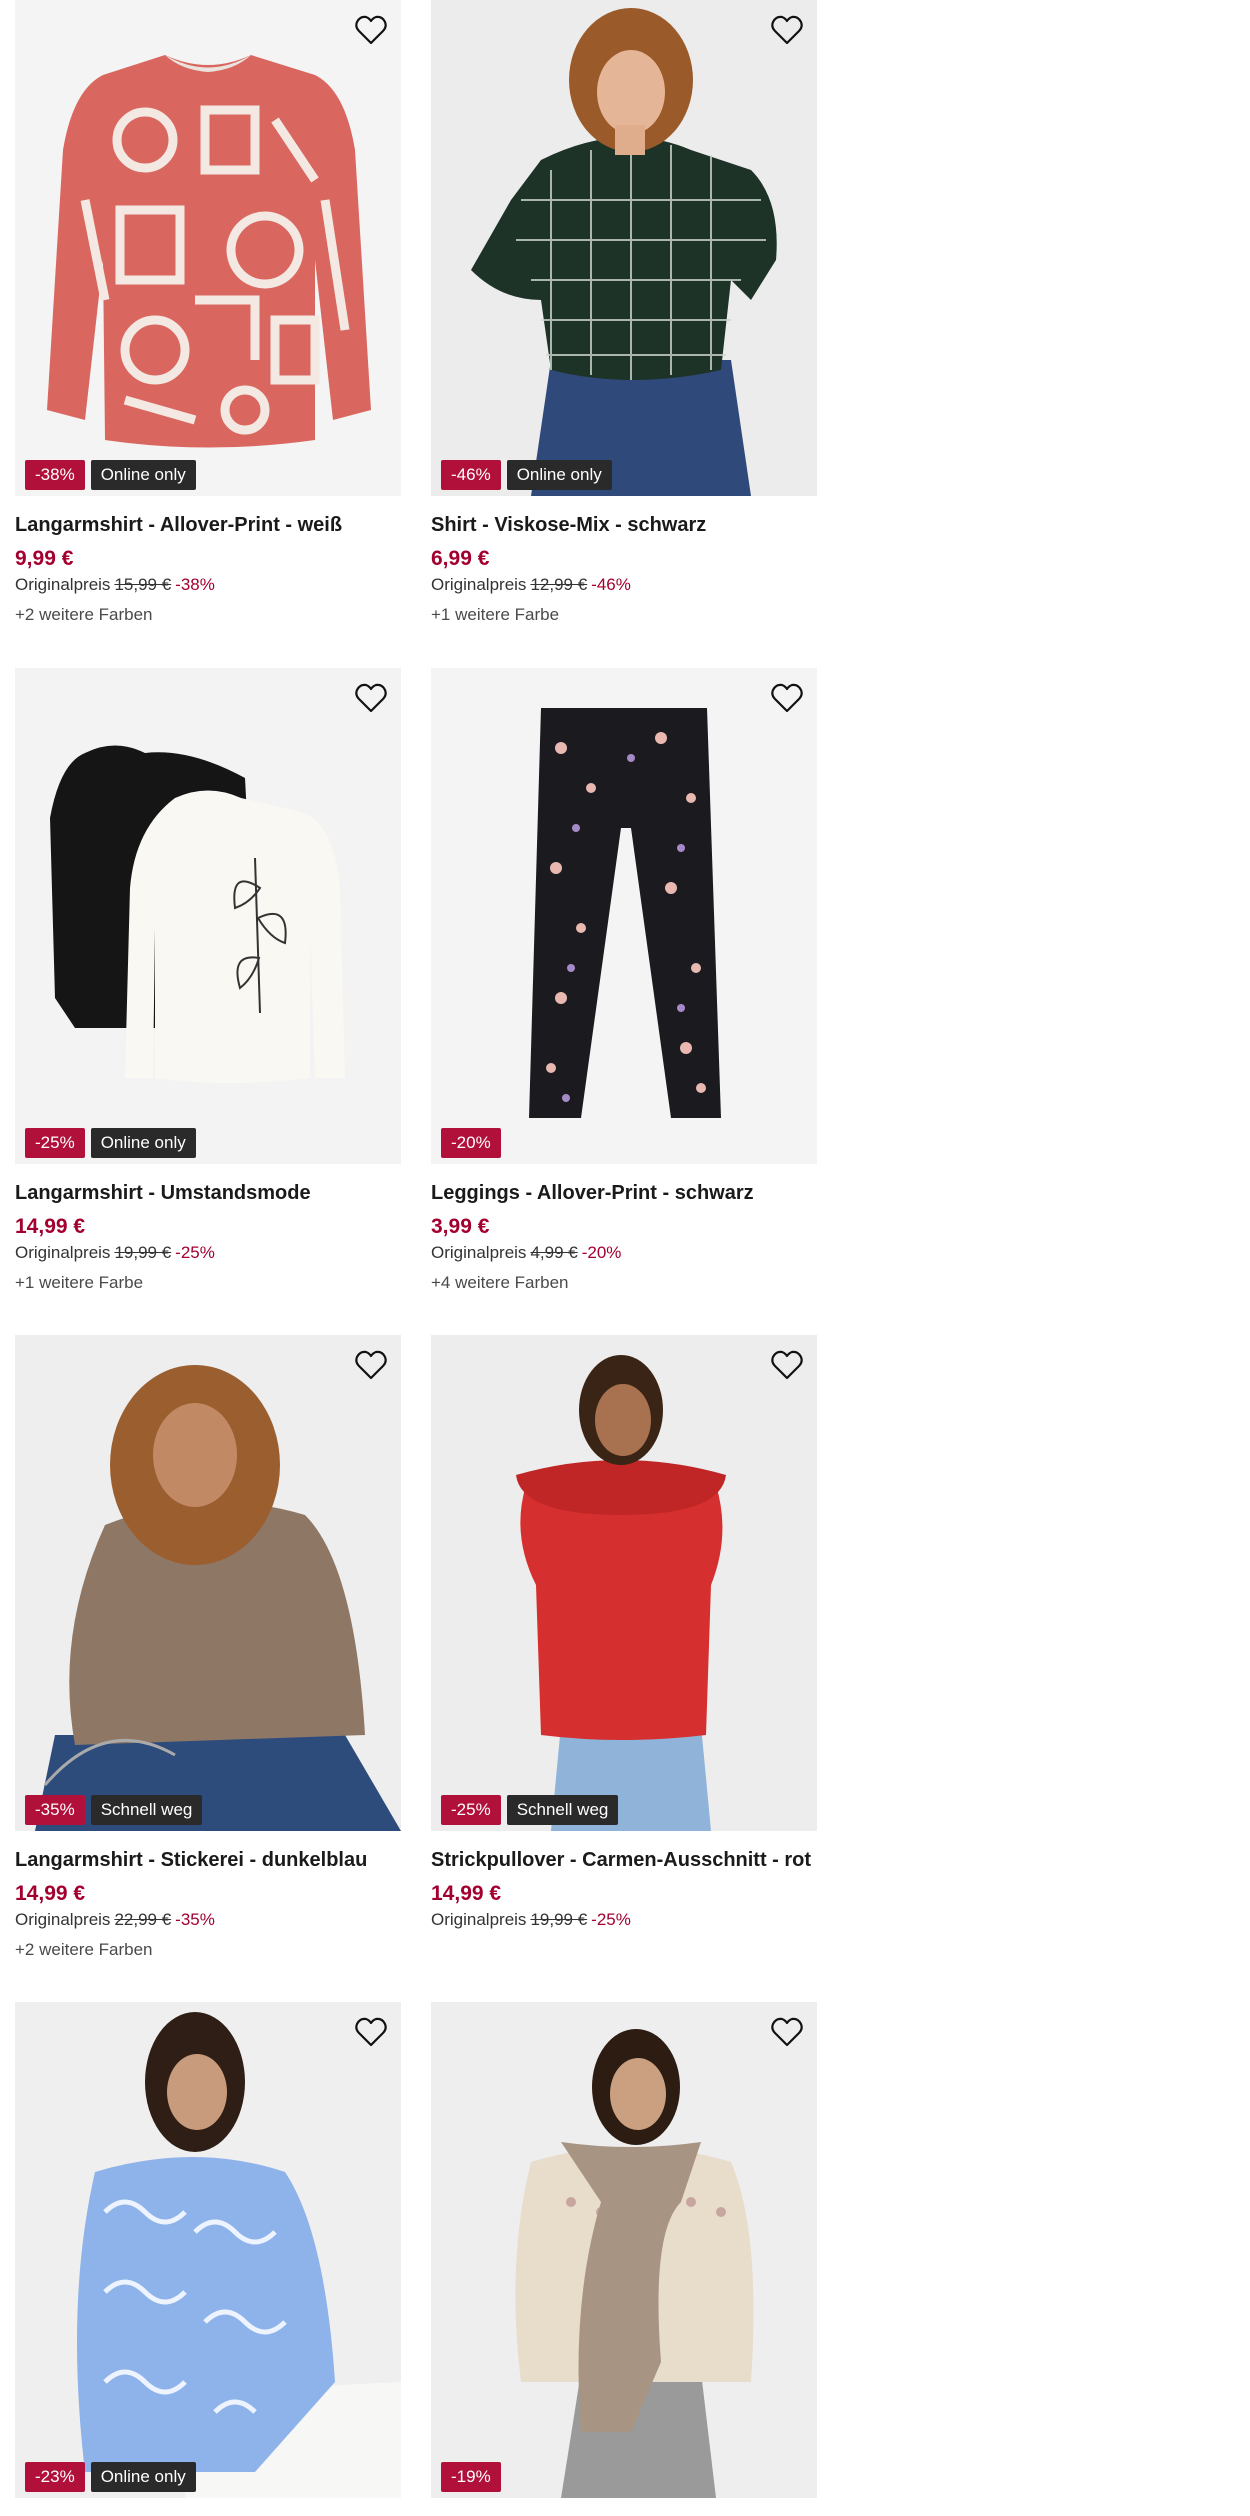  Describe the element at coordinates (624, 1283) in the screenshot. I see `more-colors-link: +4 weitere Farben` at that location.